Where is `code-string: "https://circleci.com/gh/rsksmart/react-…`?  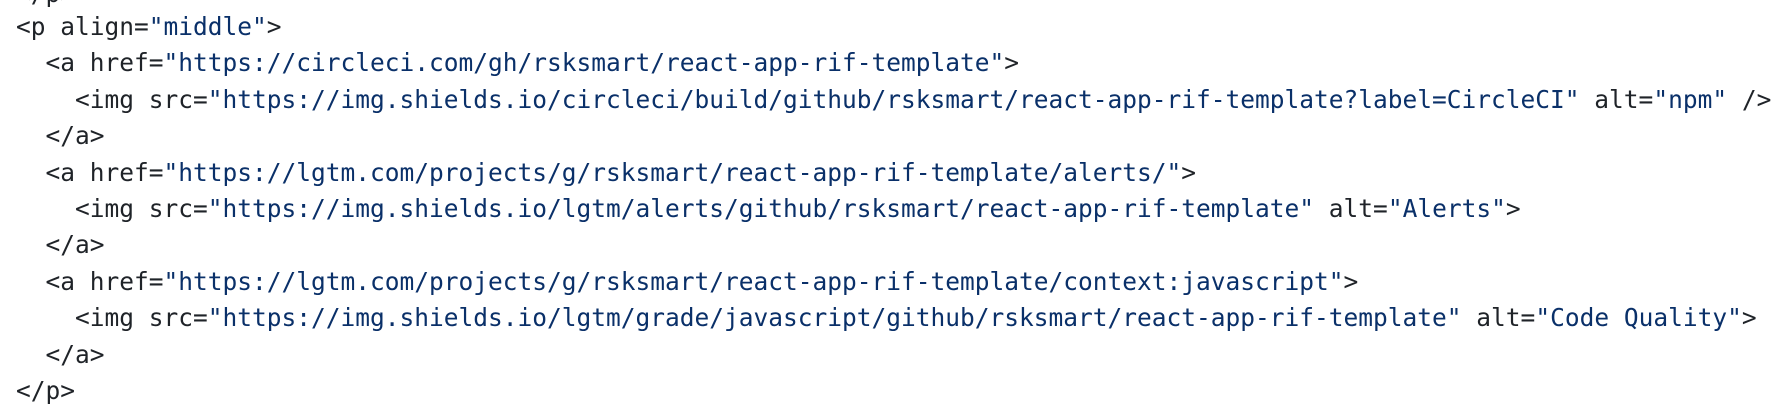 code-string: "https://circleci.com/gh/rsksmart/react-… is located at coordinates (584, 62).